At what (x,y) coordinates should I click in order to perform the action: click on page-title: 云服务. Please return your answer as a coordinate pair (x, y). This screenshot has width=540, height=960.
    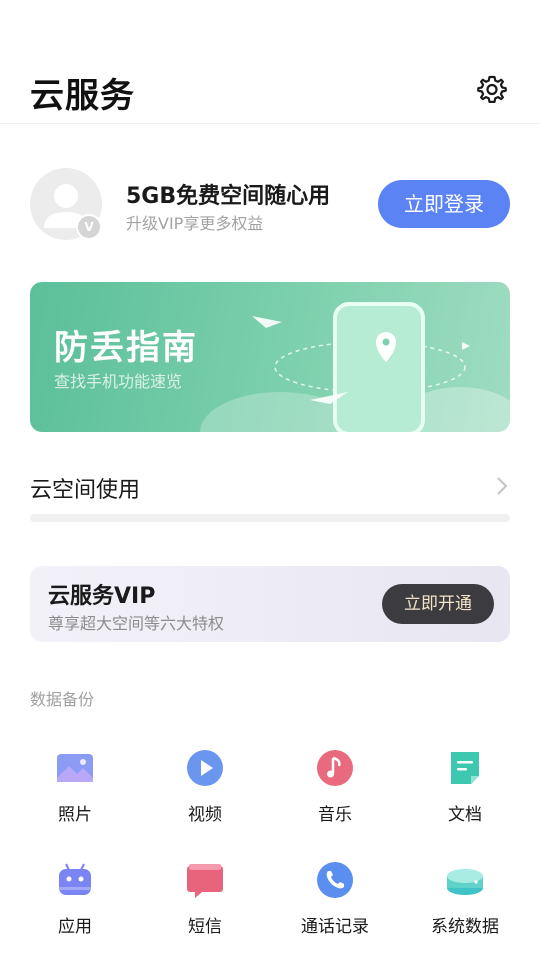
    Looking at the image, I should click on (82, 96).